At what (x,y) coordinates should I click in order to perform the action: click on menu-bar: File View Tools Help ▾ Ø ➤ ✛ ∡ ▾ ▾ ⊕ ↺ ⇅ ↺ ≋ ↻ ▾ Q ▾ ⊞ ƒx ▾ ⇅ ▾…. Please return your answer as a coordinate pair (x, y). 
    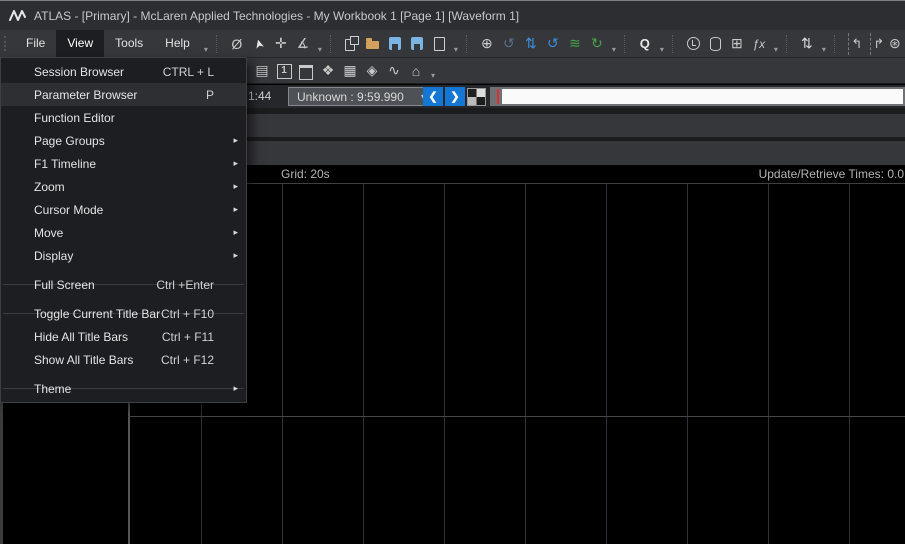
    Looking at the image, I should click on (452, 44).